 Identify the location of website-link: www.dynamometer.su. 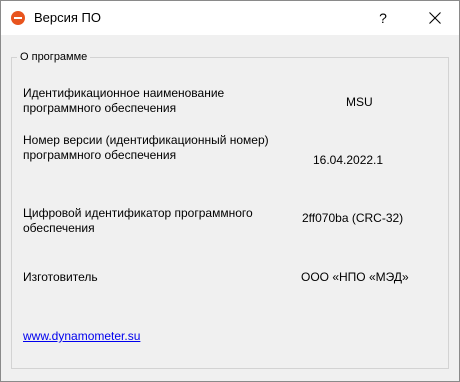
(81, 336).